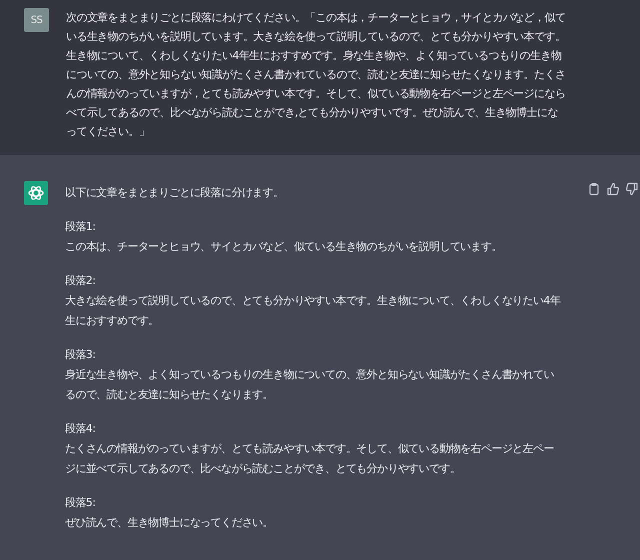 This screenshot has height=560, width=640. What do you see at coordinates (174, 193) in the screenshot?
I see `assistant-intro: 以下に文章をまとまりごとに段落に分けます。` at bounding box center [174, 193].